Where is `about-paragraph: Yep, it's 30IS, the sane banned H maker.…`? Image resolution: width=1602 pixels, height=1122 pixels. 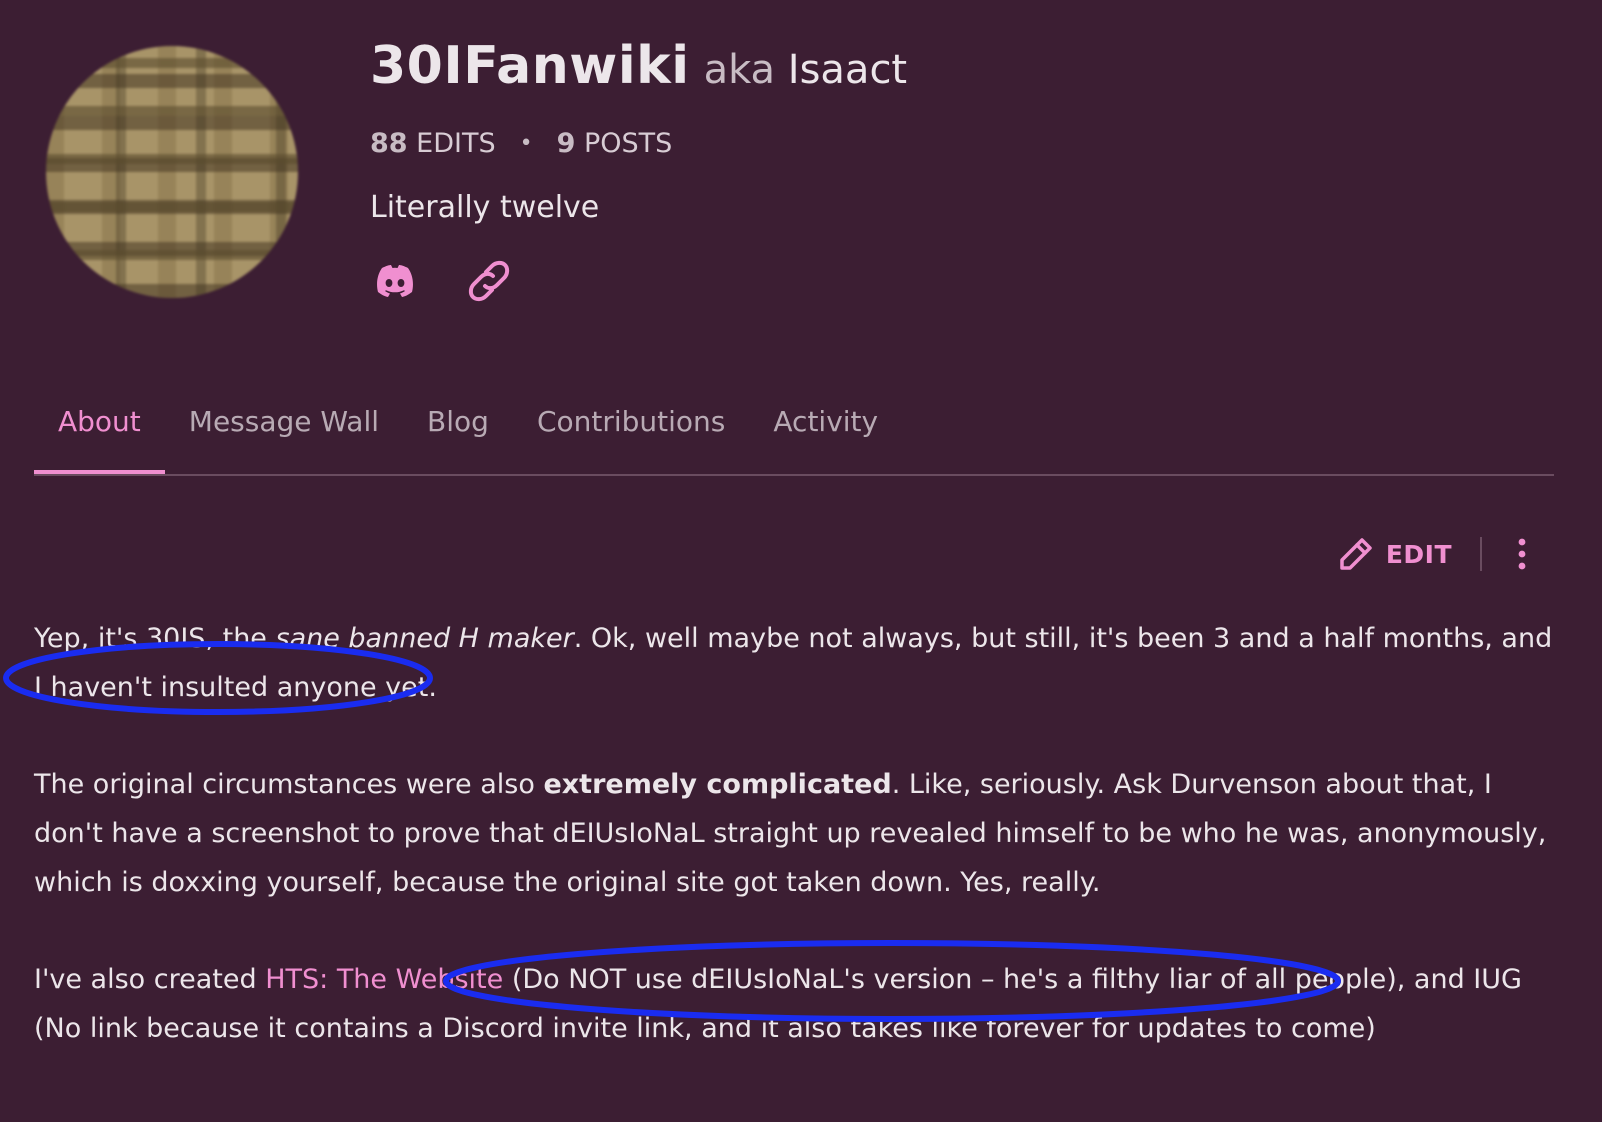 about-paragraph: Yep, it's 30IS, the sane banned H maker.… is located at coordinates (799, 663).